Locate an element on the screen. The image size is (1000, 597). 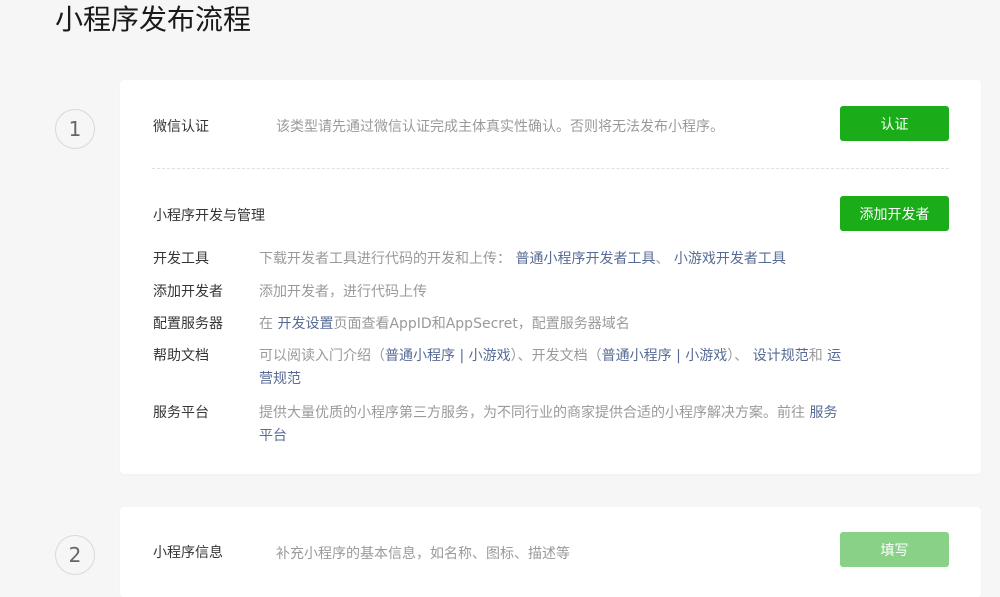
dev-tools-text: 下载开发者工具进行代码的开发和上传： 普通小程序开发者工具、 小游戏开发者工具 is located at coordinates (554, 259).